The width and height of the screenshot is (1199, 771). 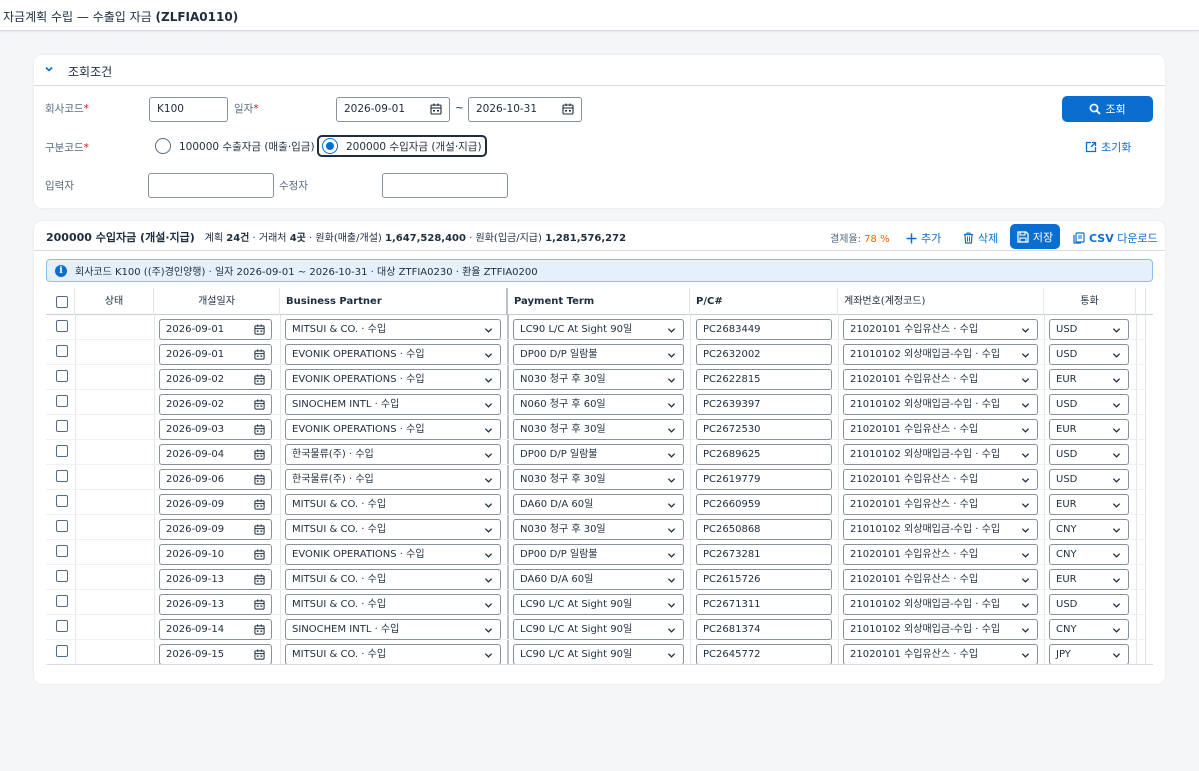 What do you see at coordinates (764, 354) in the screenshot?
I see `pc-number-input: PC2632002` at bounding box center [764, 354].